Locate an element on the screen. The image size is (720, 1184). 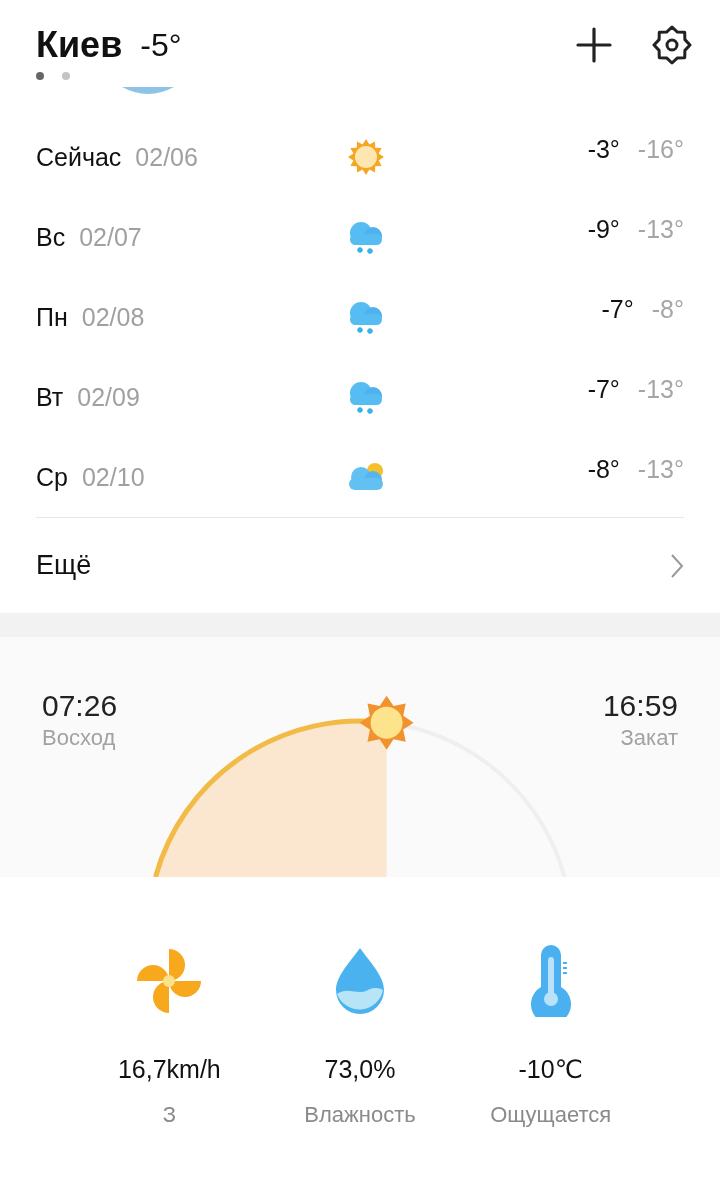
detail-value: -10℃ is located at coordinates (550, 1069).